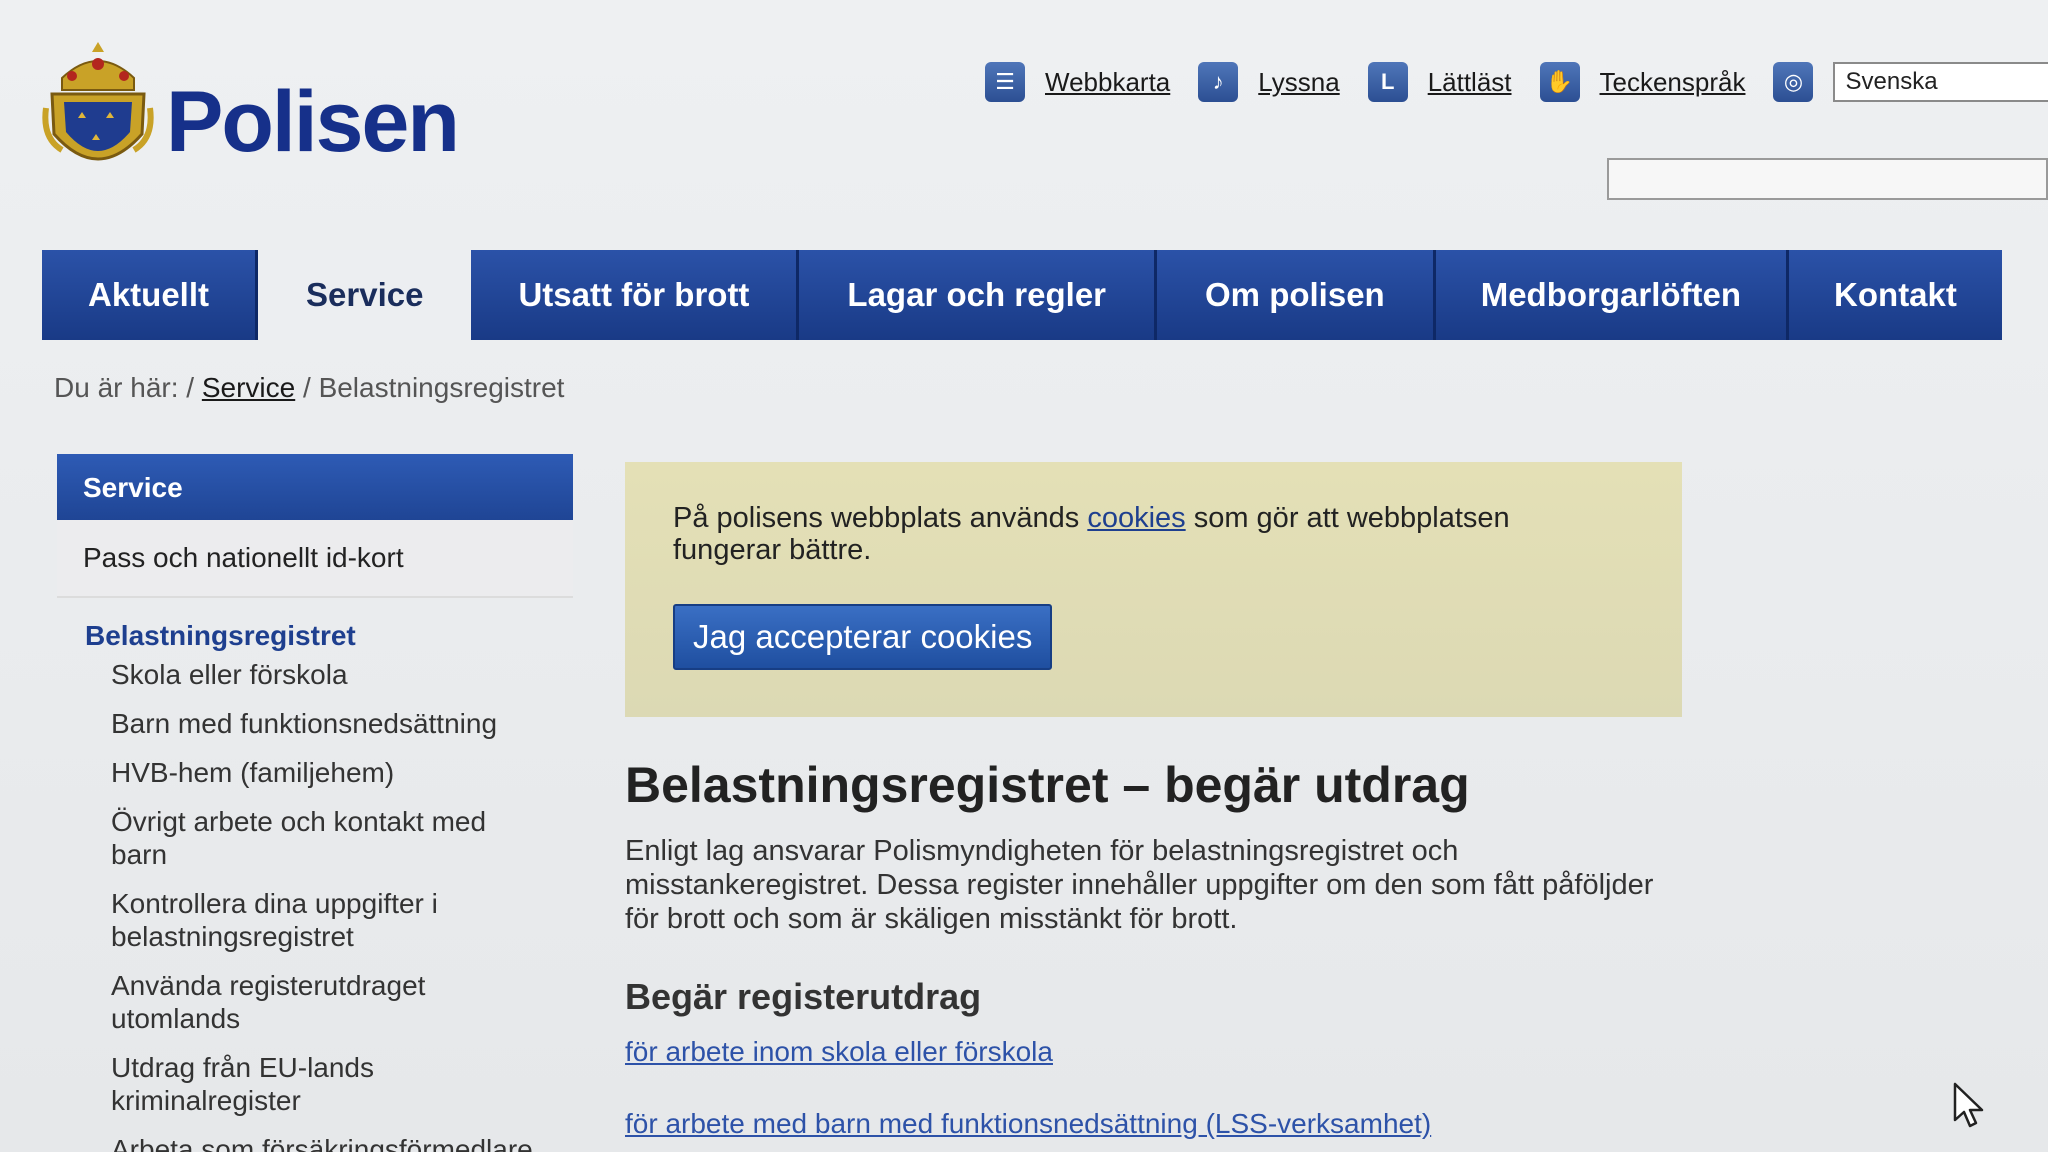 The height and width of the screenshot is (1152, 2048). Describe the element at coordinates (315, 628) in the screenshot. I see `sidebar-item-belastningsregistret: Belastningsregistret` at that location.